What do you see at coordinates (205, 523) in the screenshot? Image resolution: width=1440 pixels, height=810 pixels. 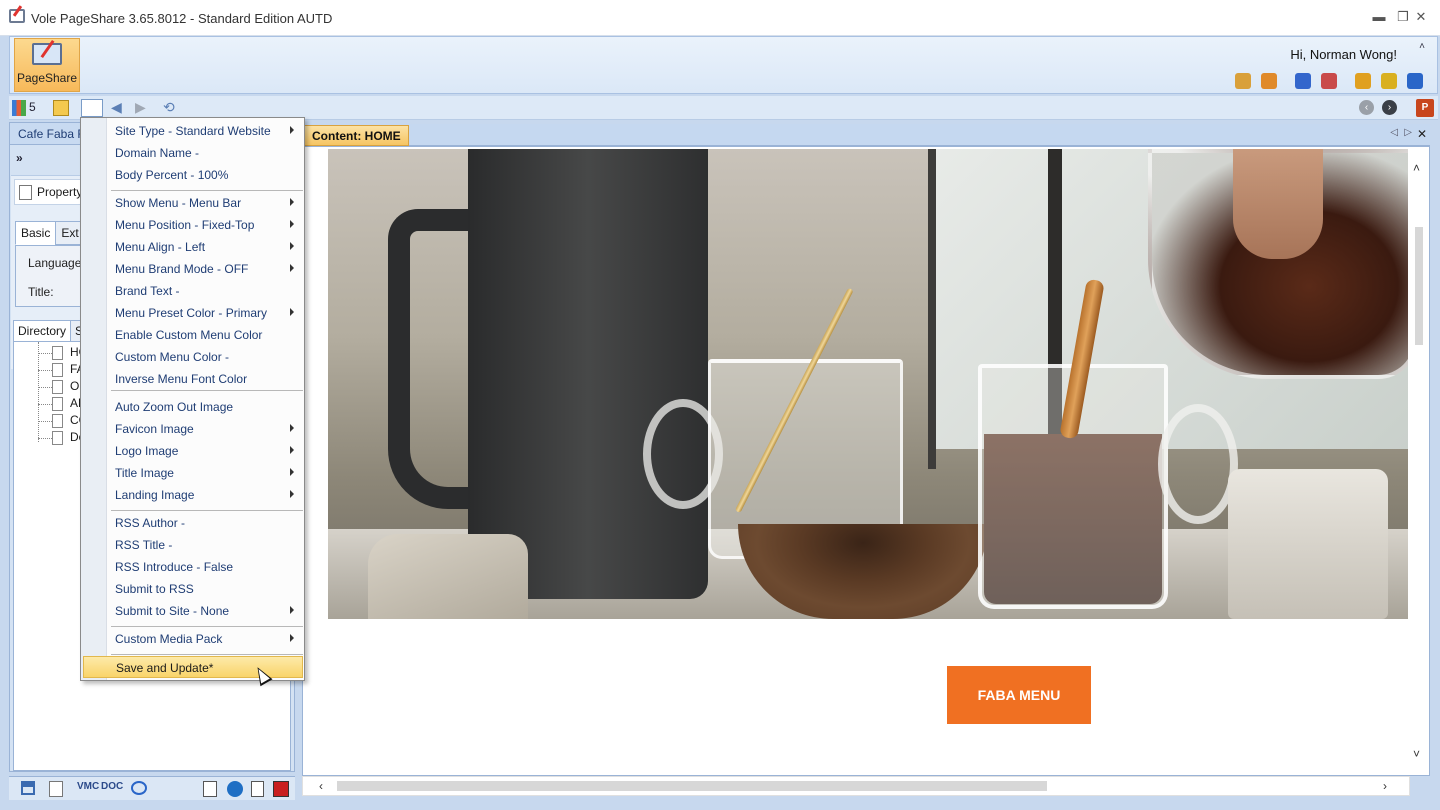 I see `menu-item-rss-author: RSS Author -` at bounding box center [205, 523].